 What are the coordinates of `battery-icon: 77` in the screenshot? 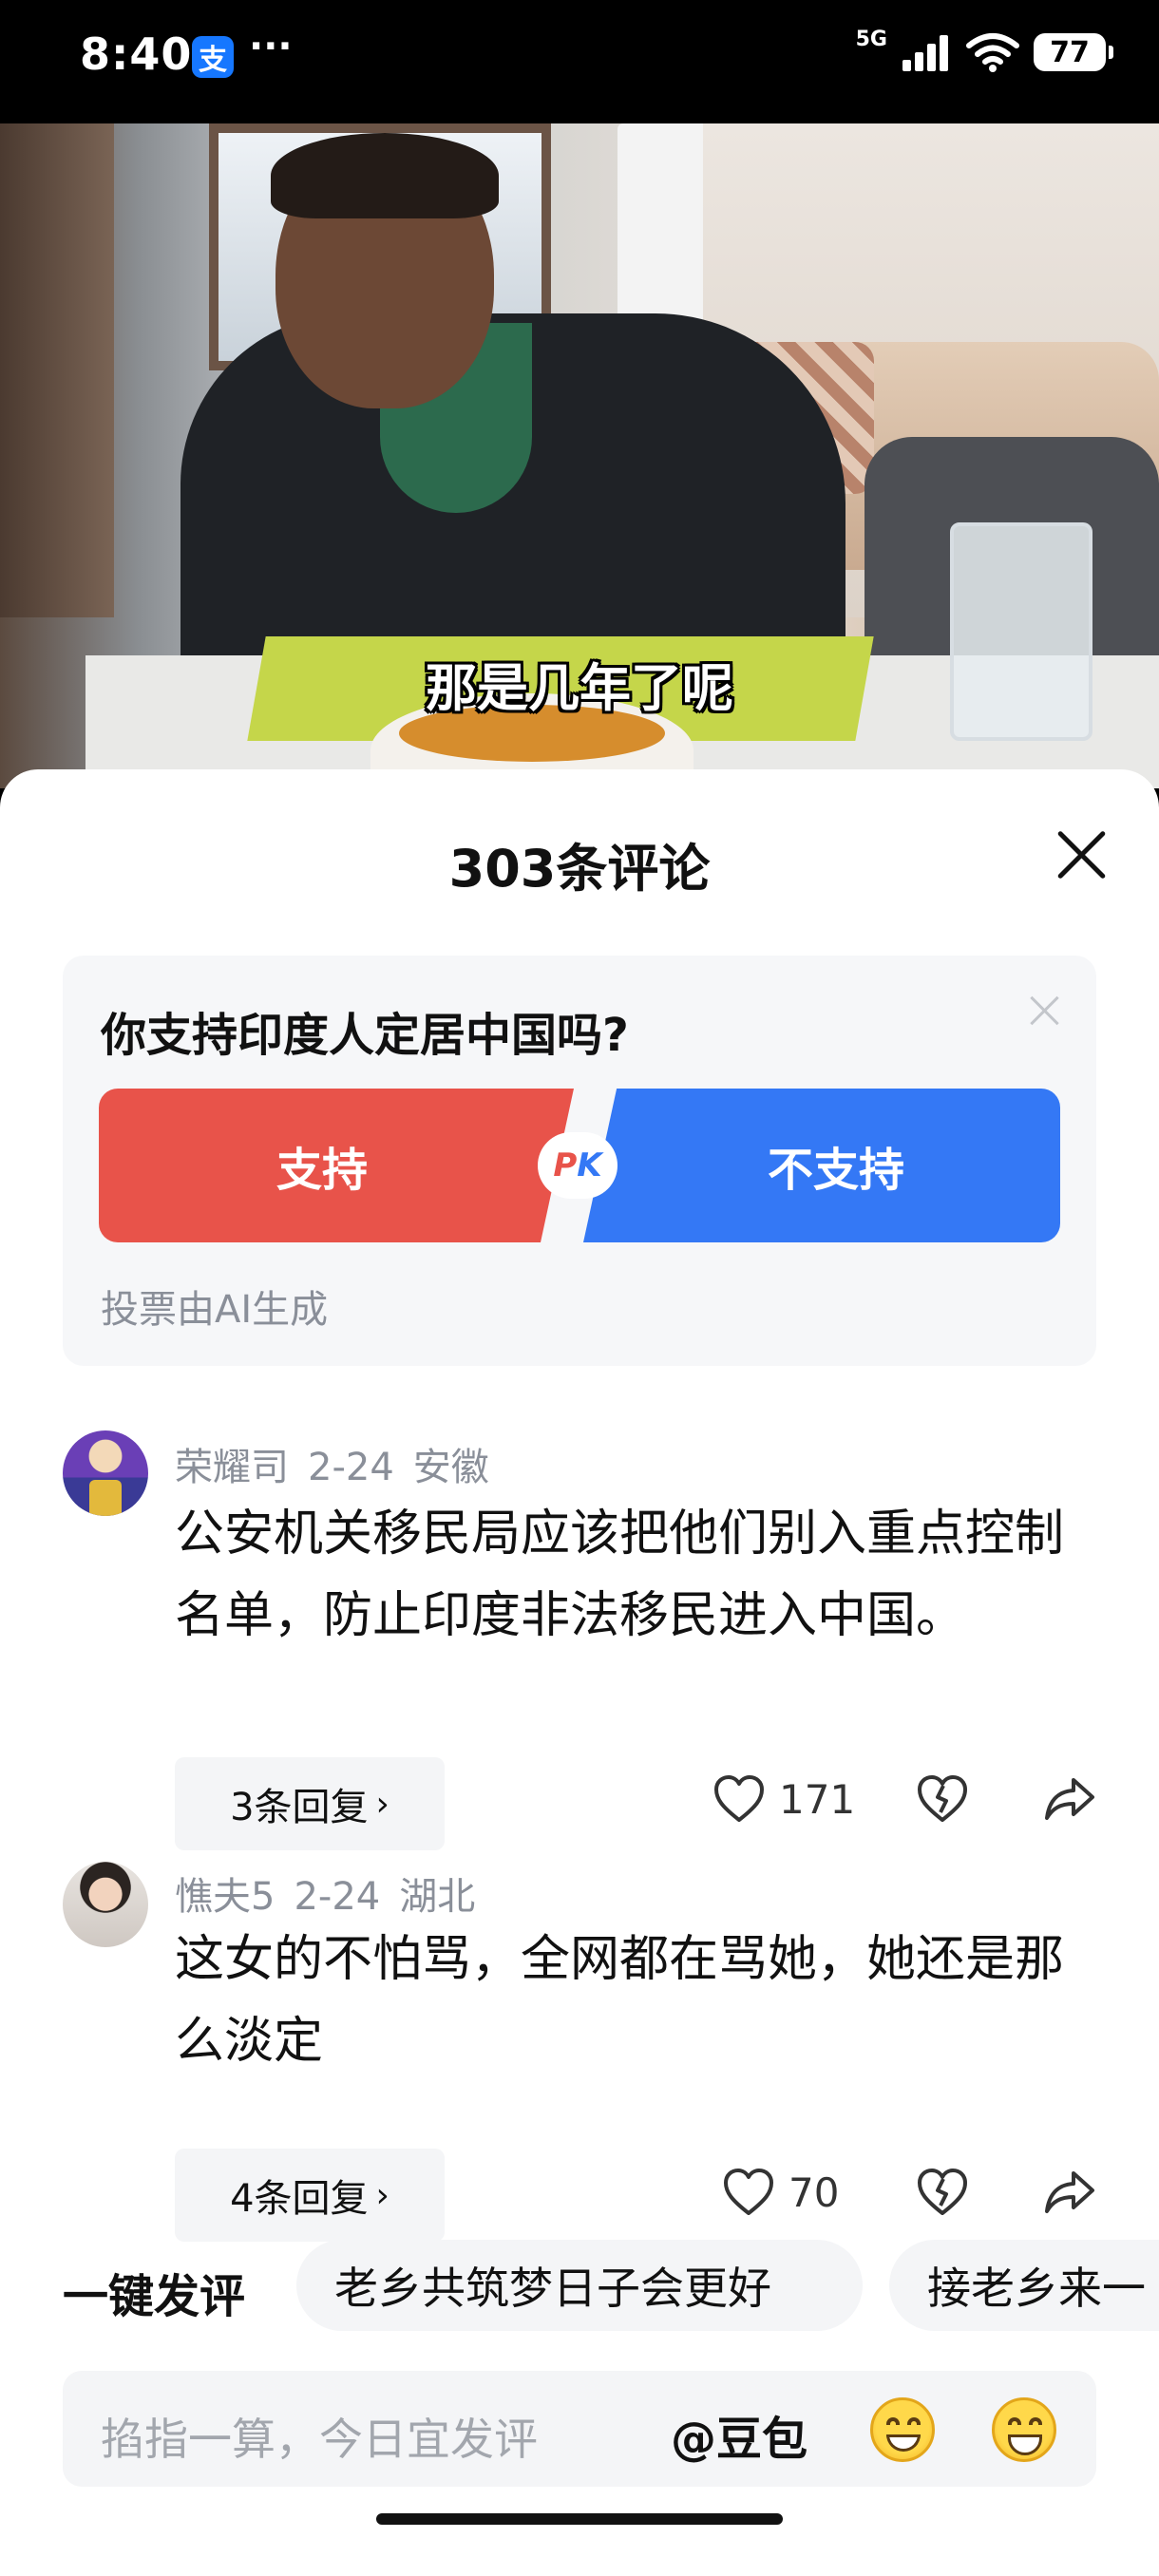 It's located at (1073, 52).